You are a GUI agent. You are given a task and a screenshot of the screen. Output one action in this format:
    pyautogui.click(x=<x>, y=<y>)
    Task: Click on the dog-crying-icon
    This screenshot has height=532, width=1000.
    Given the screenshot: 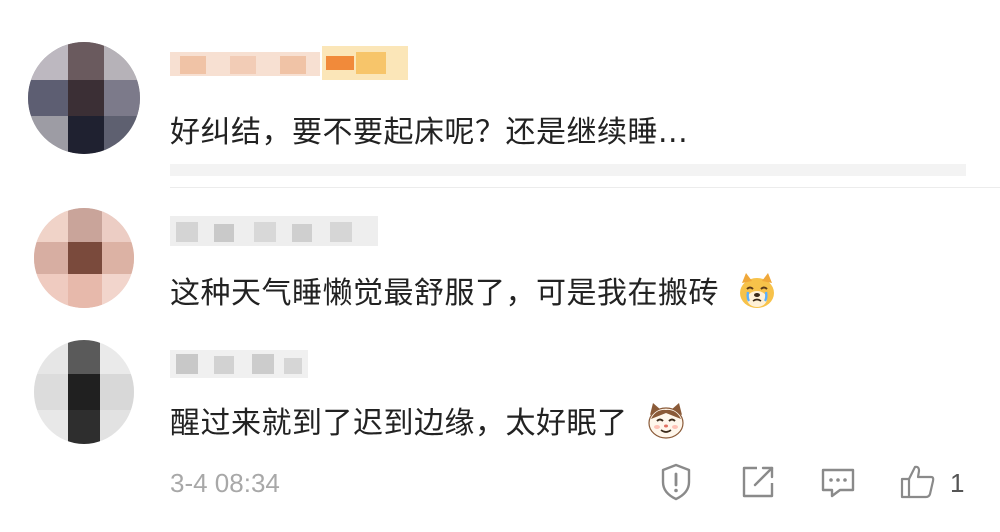 What is the action you would take?
    pyautogui.click(x=757, y=295)
    